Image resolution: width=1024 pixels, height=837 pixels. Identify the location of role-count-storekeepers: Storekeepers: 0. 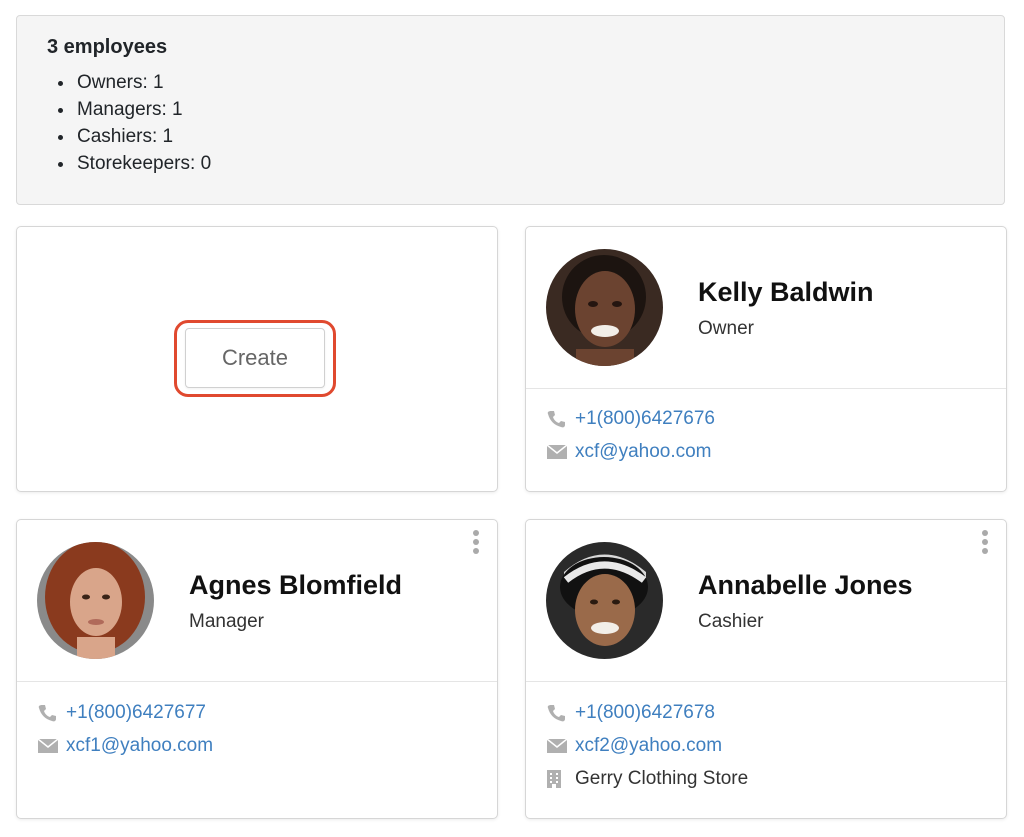
(524, 163).